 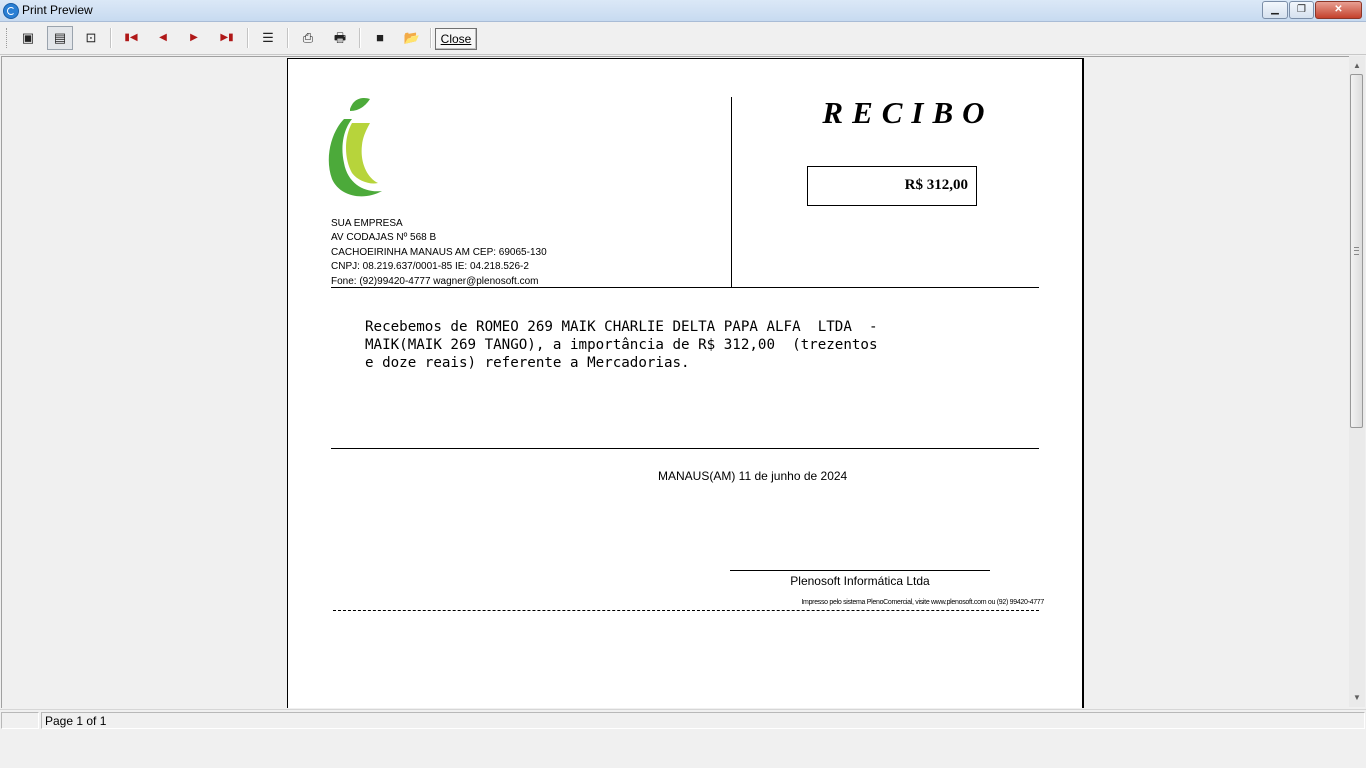 What do you see at coordinates (683, 11) in the screenshot?
I see `title-bar: Print Preview ▁ ❐ ✕` at bounding box center [683, 11].